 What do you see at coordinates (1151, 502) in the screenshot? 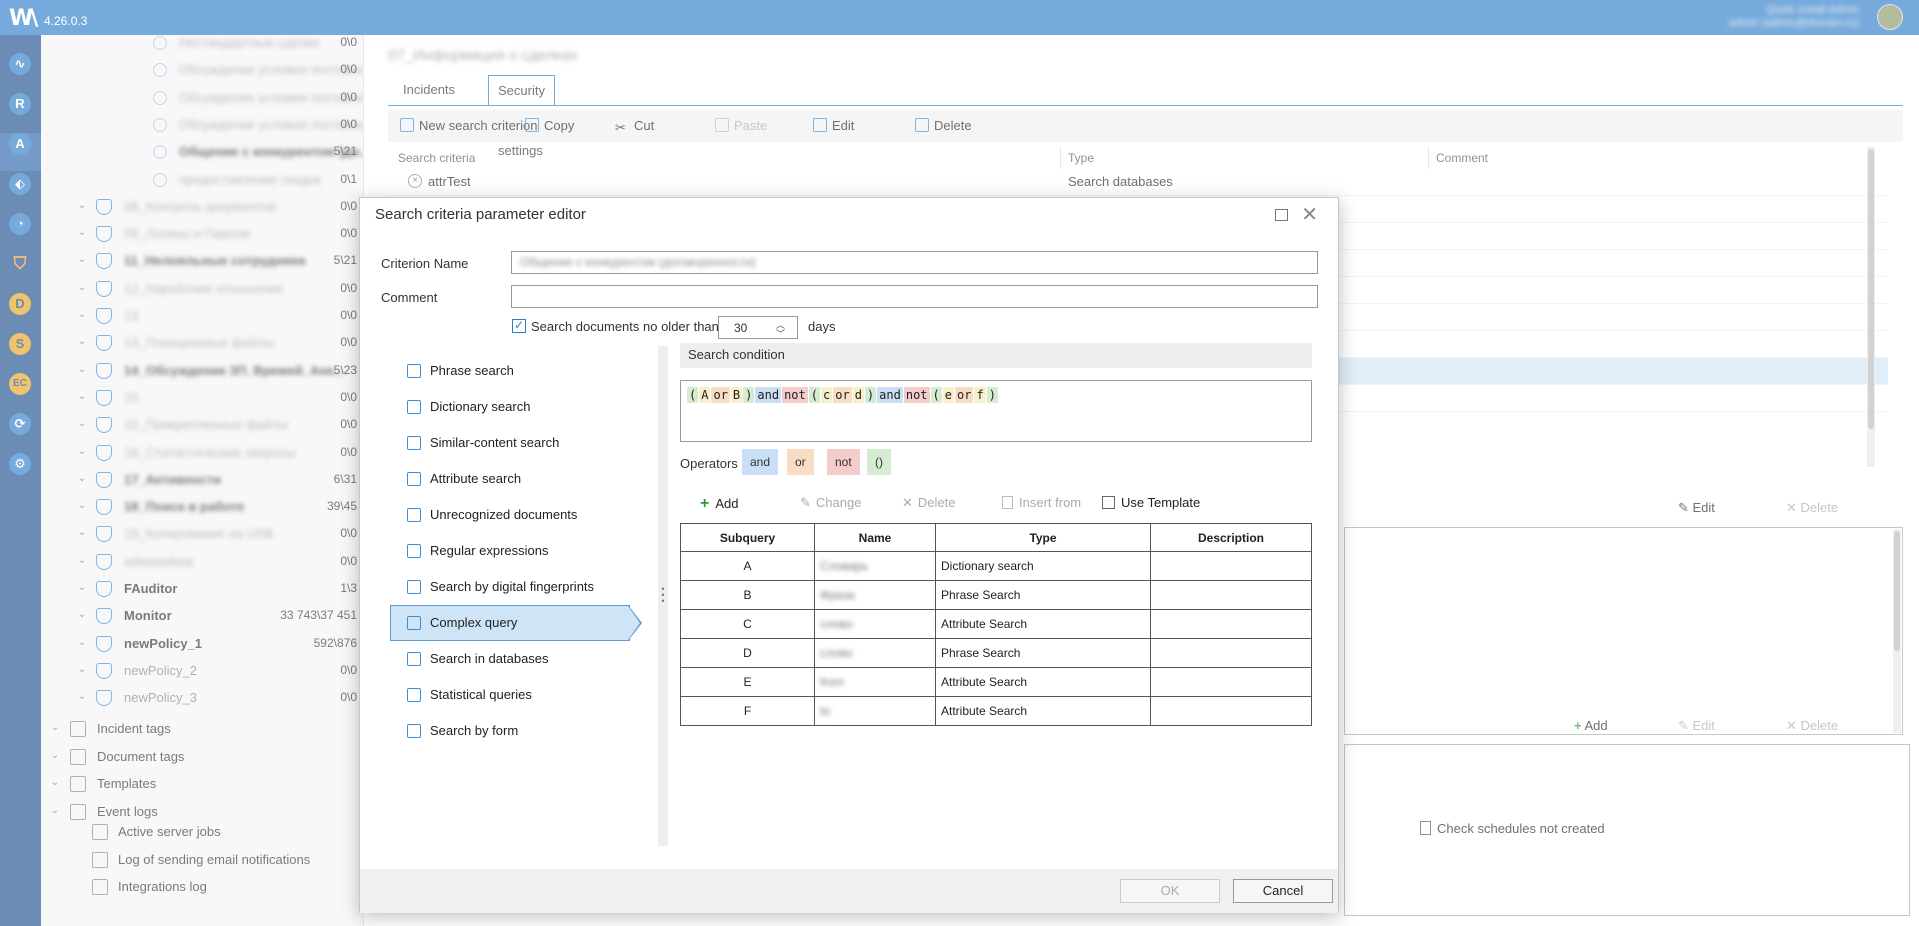
I see `use-template-button: Use Template` at bounding box center [1151, 502].